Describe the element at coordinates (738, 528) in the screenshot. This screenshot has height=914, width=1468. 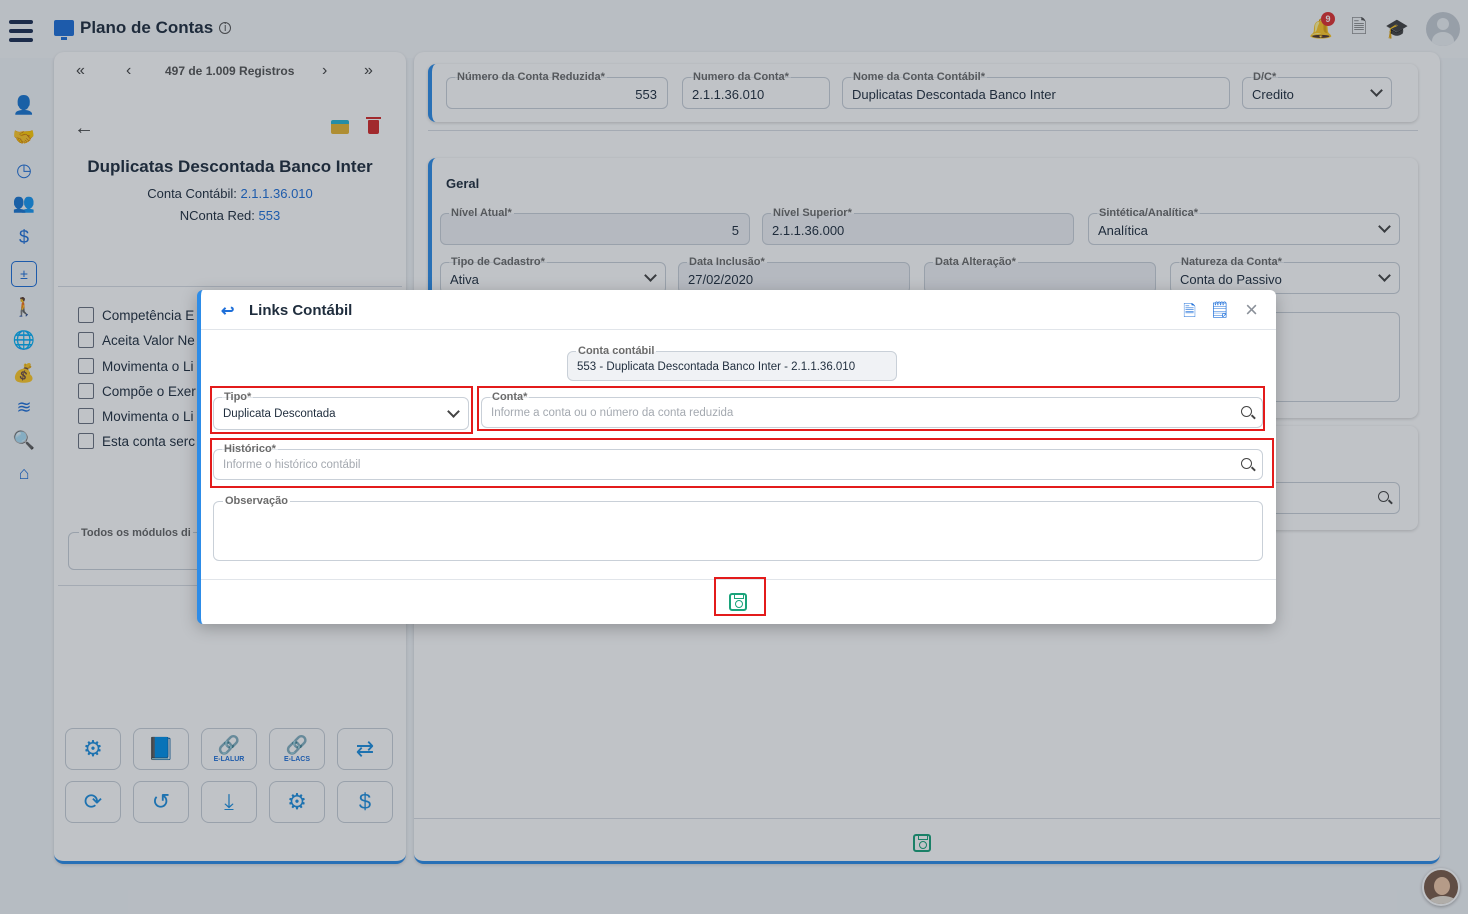
I see `observacao-textarea: Observação` at that location.